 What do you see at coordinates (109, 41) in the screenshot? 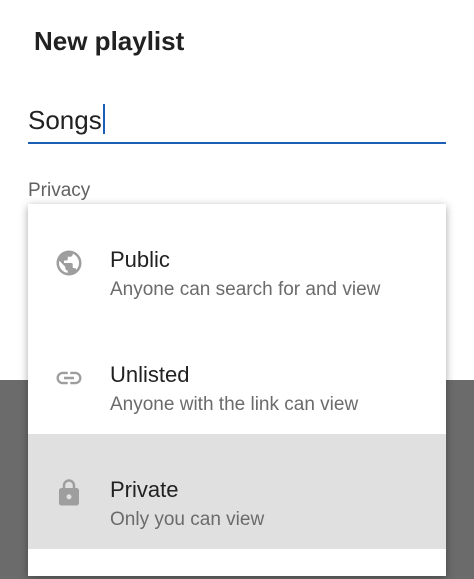
I see `dialog-title: New playlist` at bounding box center [109, 41].